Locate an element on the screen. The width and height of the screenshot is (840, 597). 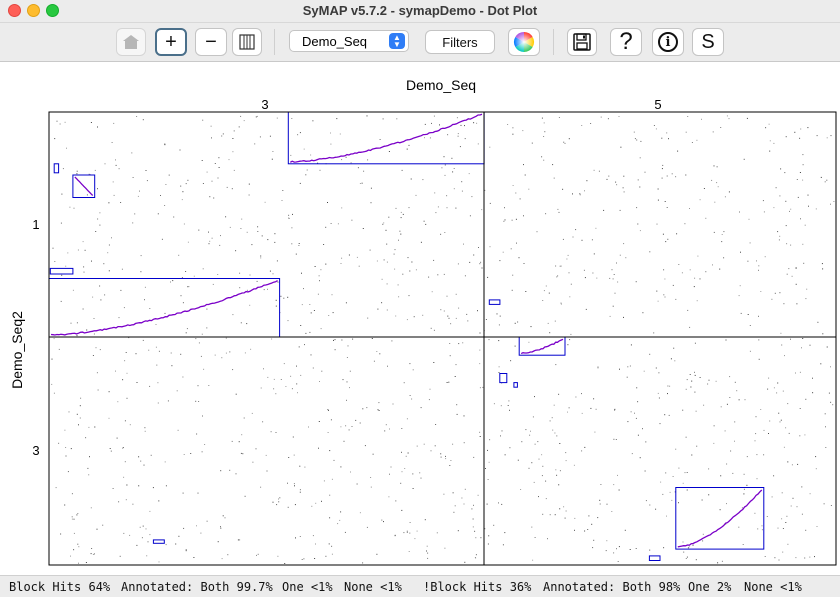
info-icon-glyph: i is located at coordinates (668, 42).